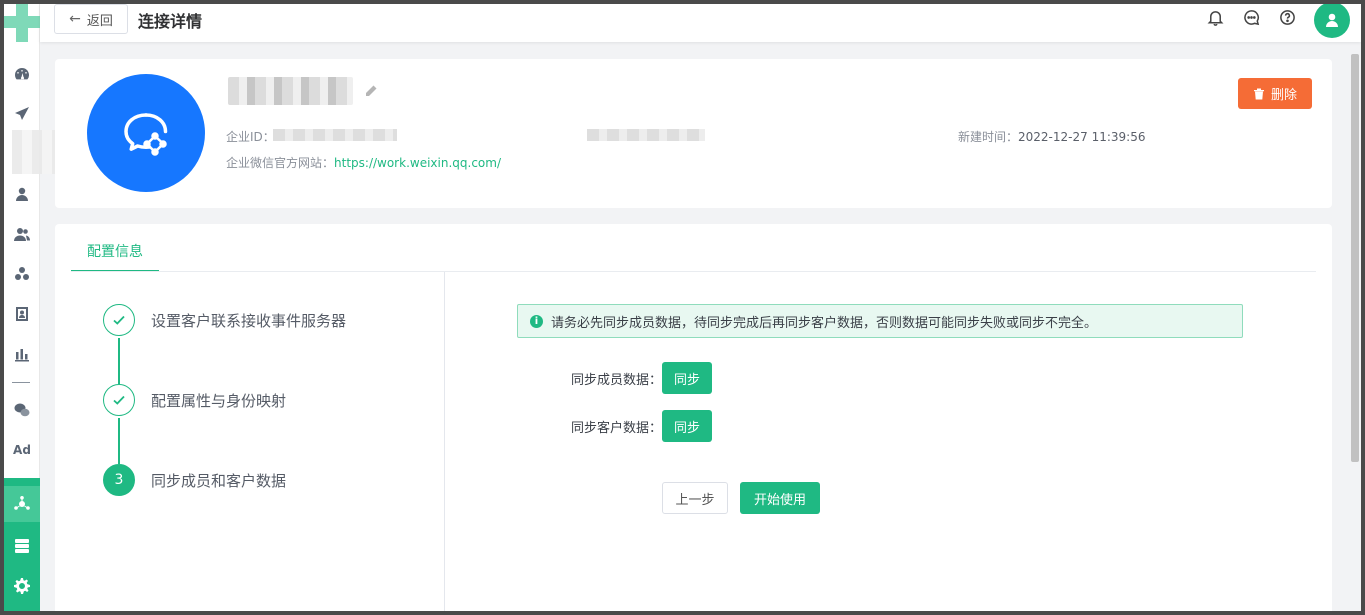 This screenshot has height=615, width=1365. I want to click on settings-gear-icon, so click(22, 586).